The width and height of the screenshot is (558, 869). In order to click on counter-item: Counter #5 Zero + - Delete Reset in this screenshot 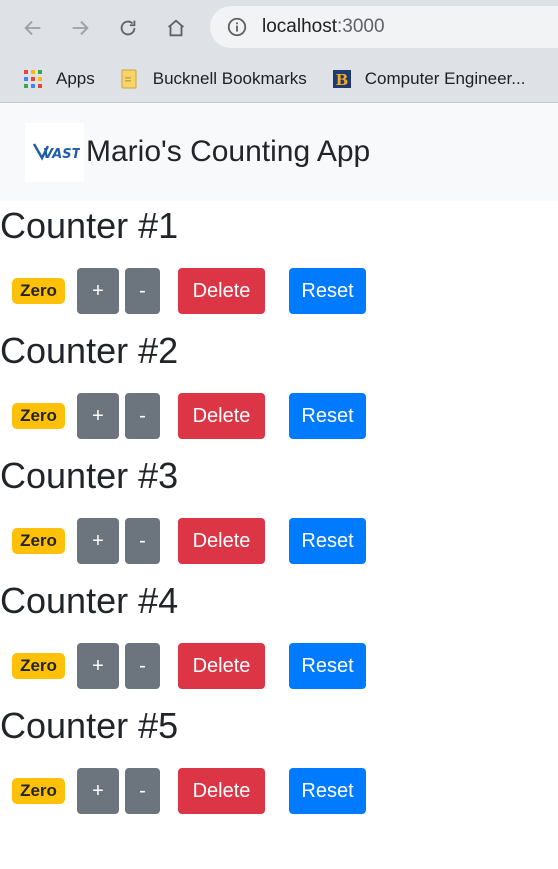, I will do `click(279, 763)`.